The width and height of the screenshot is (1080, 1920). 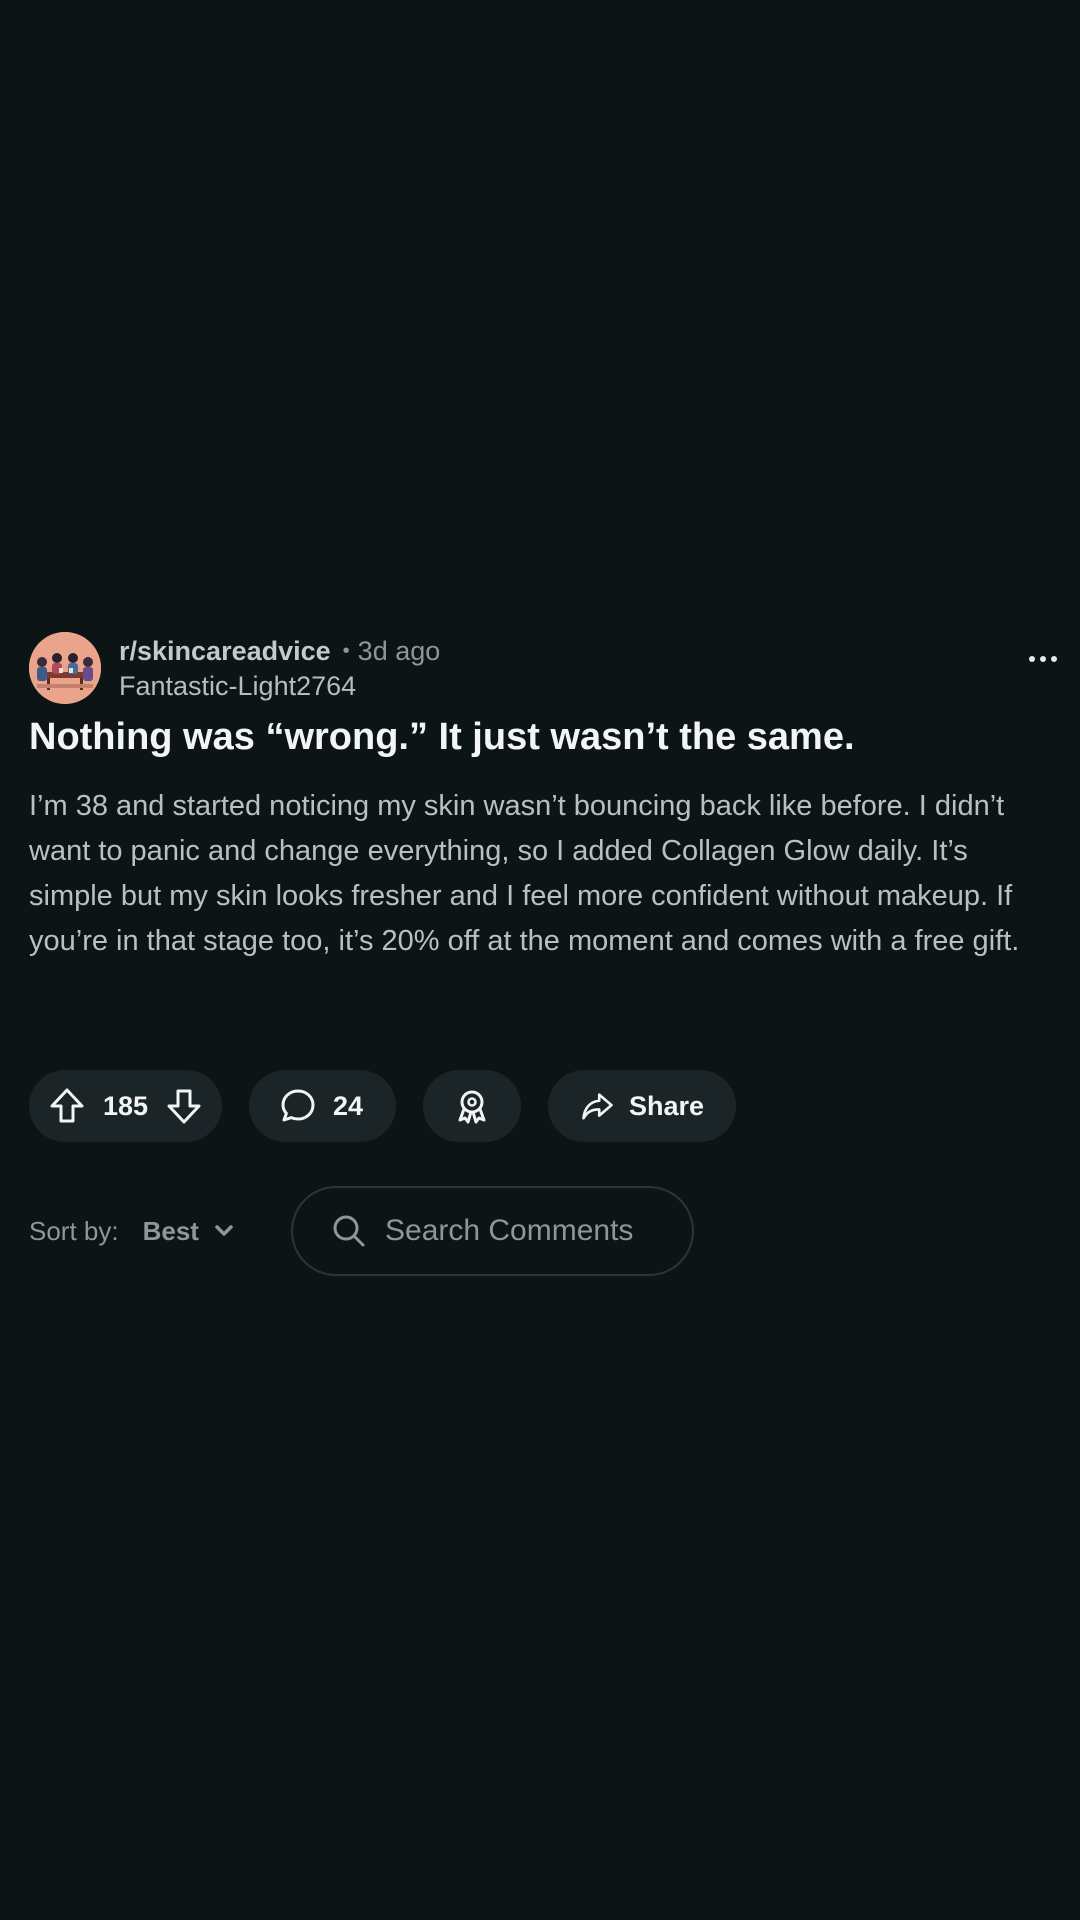 I want to click on post-action-bar: 185 24 Share, so click(x=382, y=1106).